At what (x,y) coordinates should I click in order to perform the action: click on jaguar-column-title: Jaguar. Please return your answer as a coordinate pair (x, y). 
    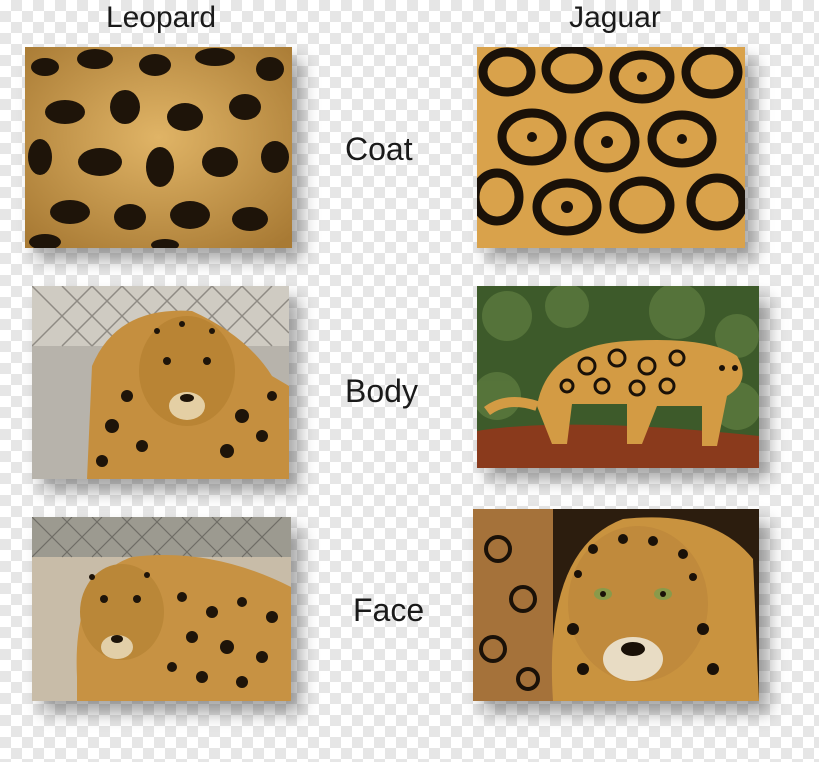
    Looking at the image, I should click on (615, 17).